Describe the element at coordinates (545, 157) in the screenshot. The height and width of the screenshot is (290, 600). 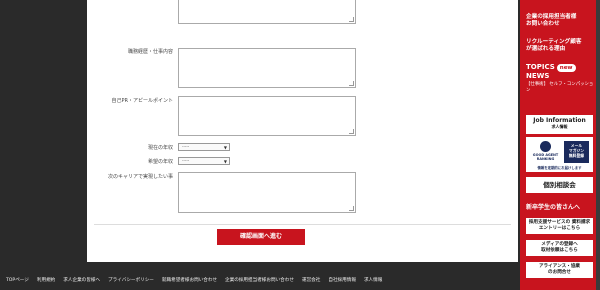
I see `good-agent-title: GOOD AGENT RANKING` at that location.